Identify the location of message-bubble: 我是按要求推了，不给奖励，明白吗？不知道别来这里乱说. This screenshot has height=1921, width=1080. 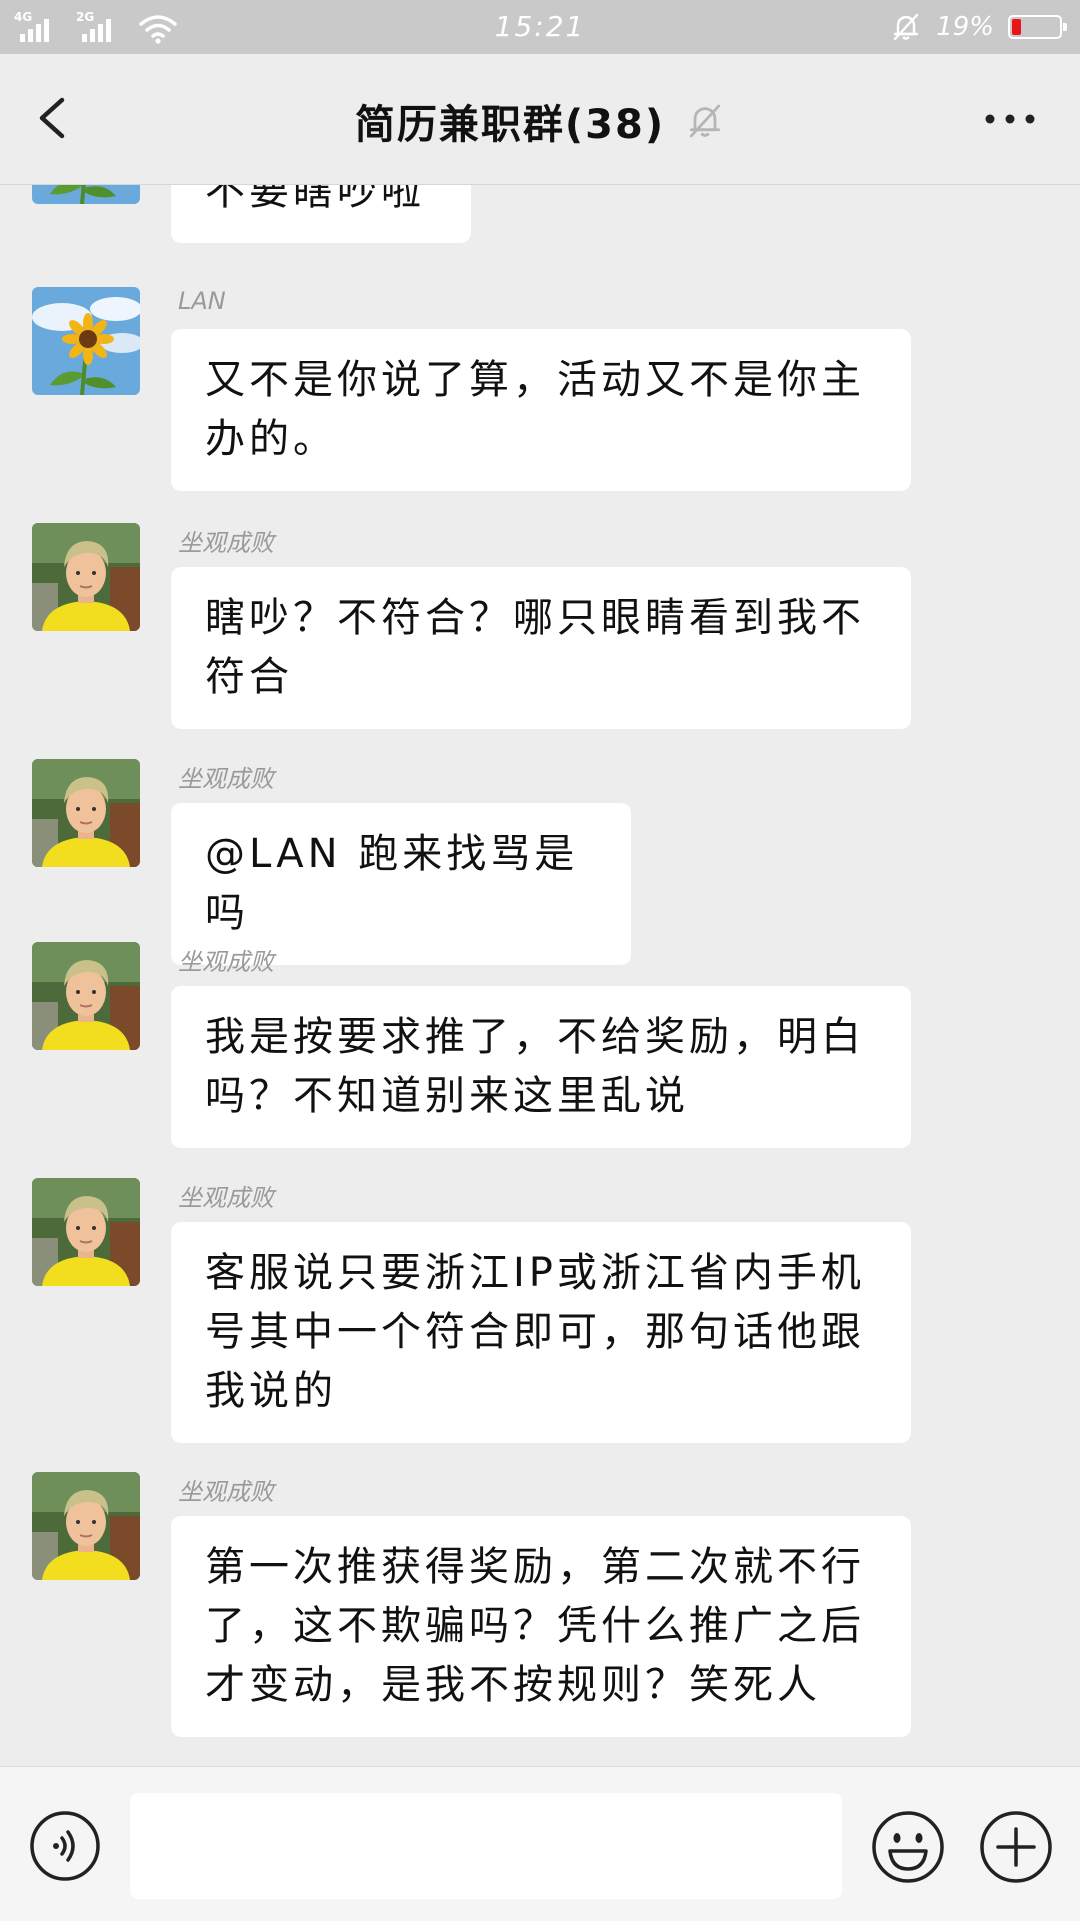
(541, 1067).